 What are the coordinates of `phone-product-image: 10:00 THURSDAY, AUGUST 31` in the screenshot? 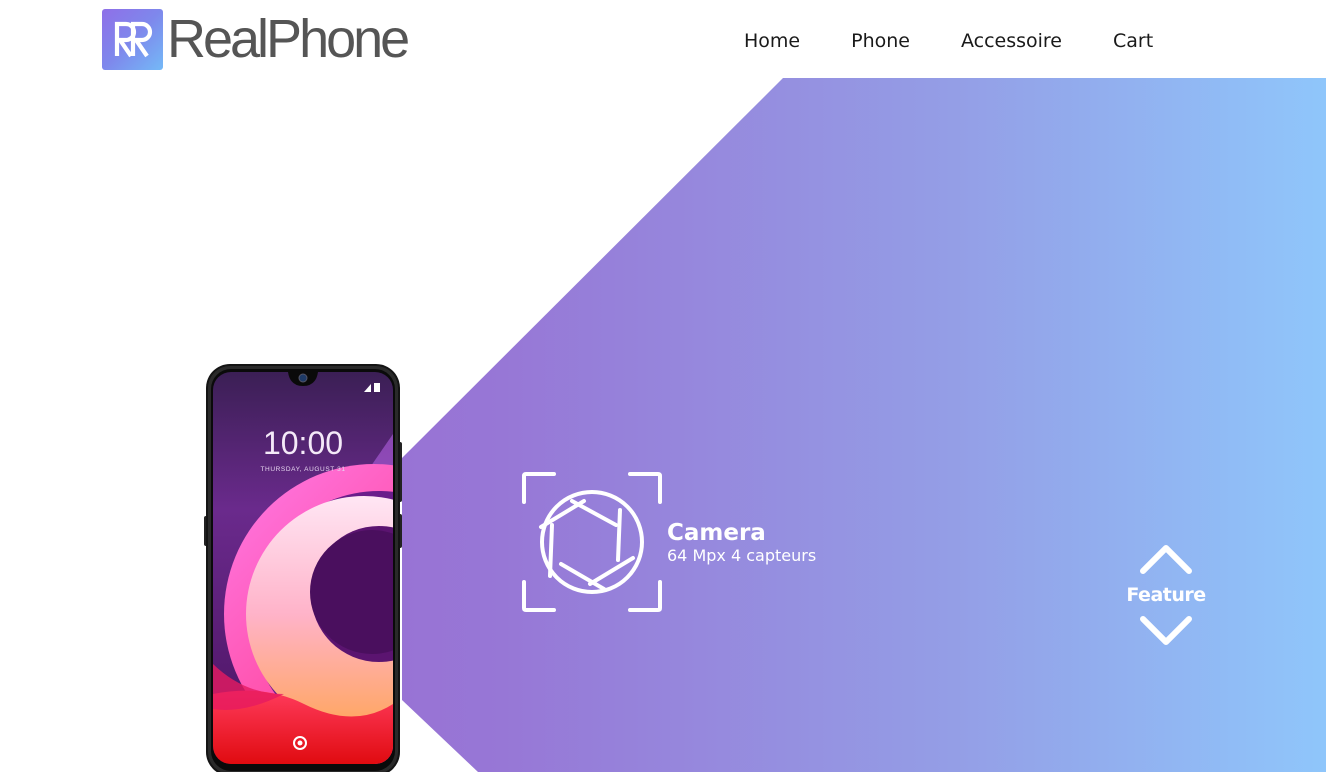 It's located at (303, 568).